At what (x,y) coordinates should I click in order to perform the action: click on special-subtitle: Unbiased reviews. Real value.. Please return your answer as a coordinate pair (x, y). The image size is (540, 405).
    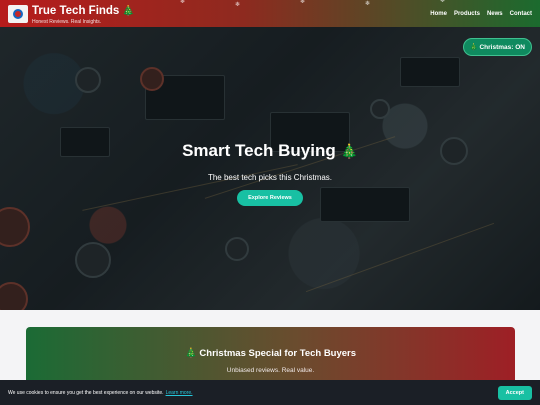
    Looking at the image, I should click on (270, 370).